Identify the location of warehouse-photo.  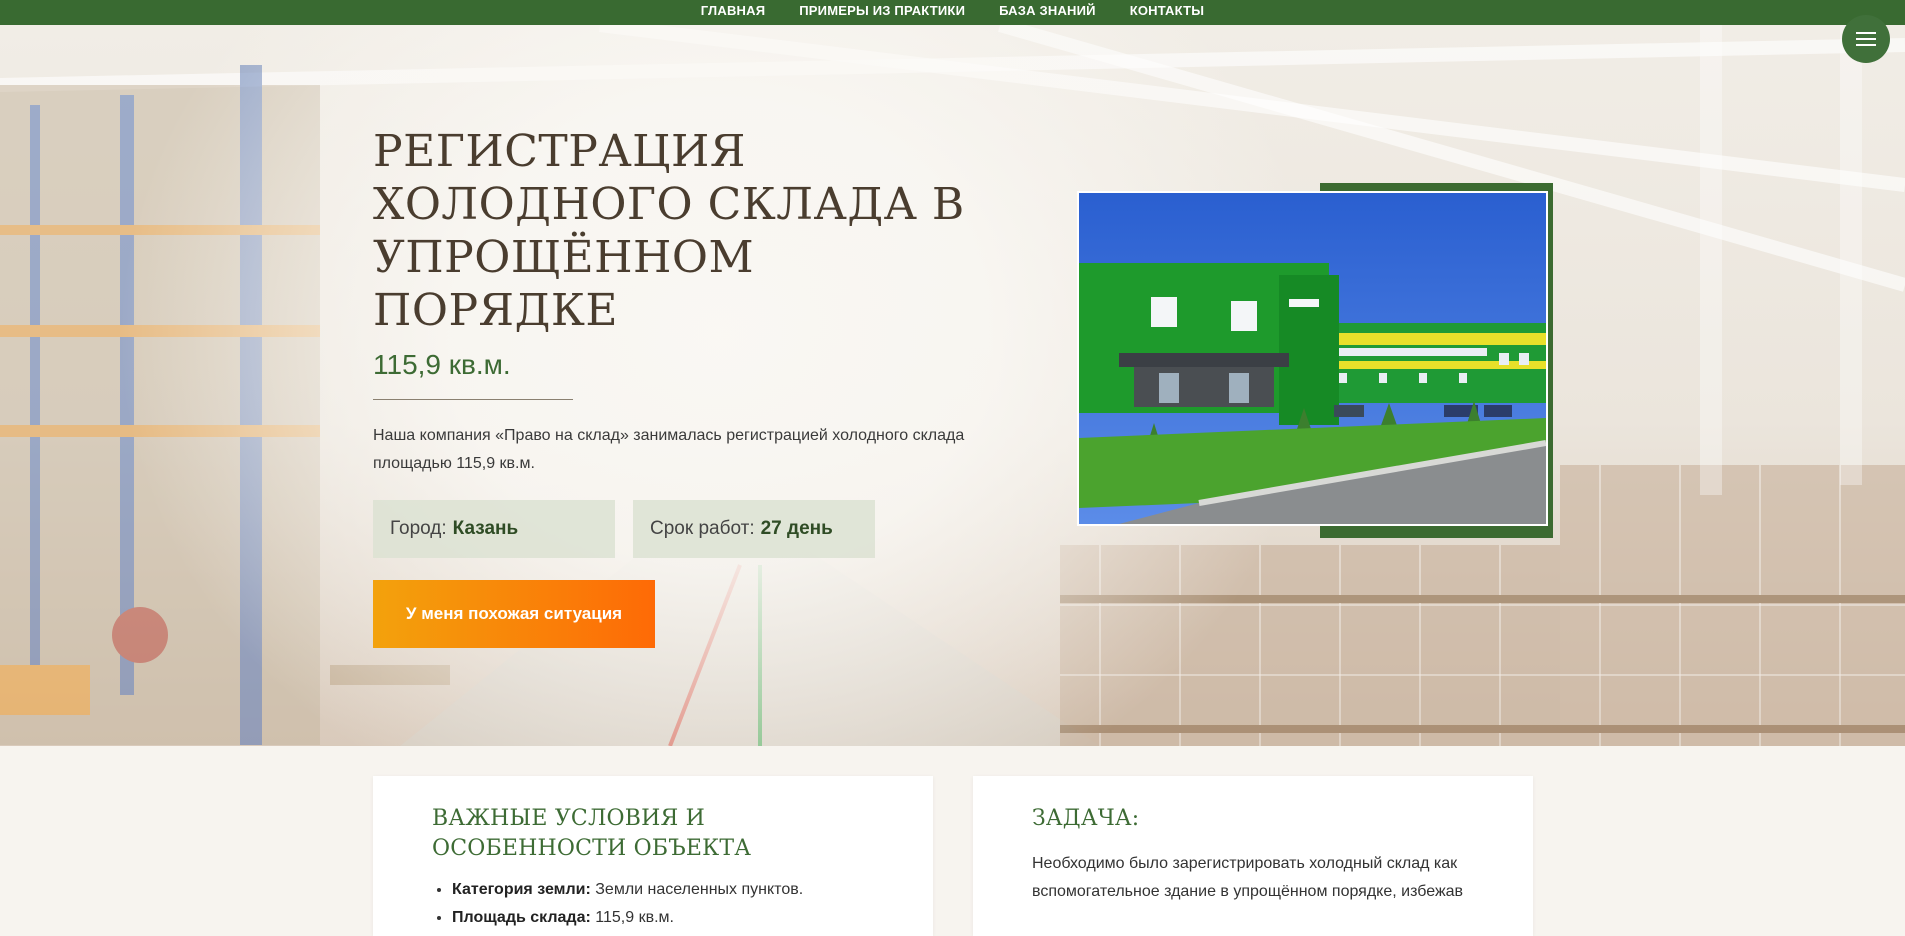
(1312, 358).